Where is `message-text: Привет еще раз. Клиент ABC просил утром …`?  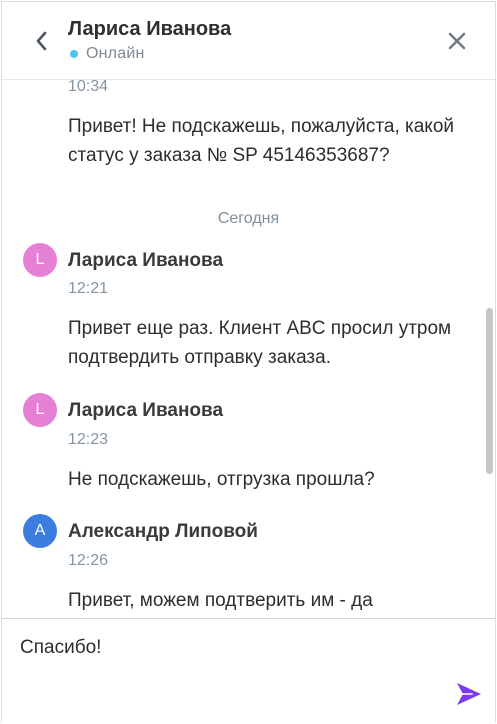 message-text: Привет еще раз. Клиент ABC просил утром … is located at coordinates (260, 343).